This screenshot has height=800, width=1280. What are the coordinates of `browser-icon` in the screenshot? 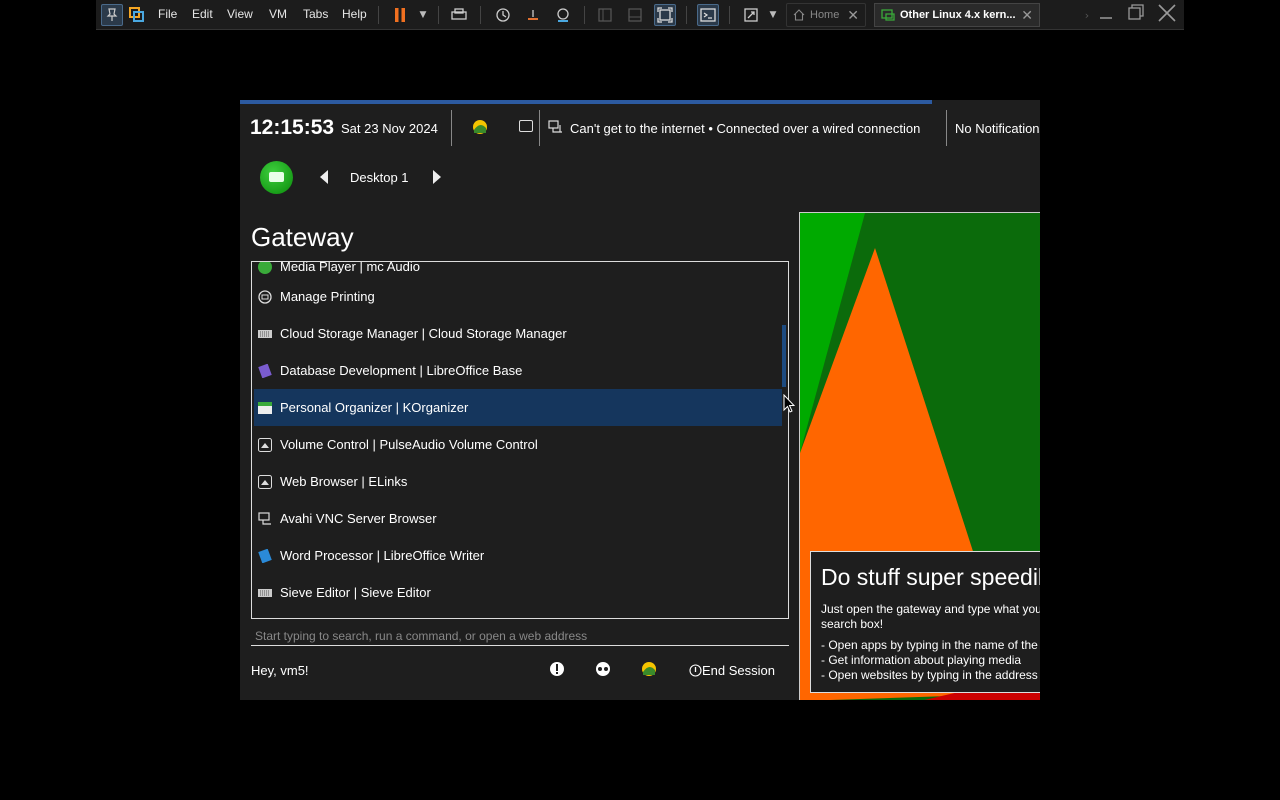 It's located at (265, 481).